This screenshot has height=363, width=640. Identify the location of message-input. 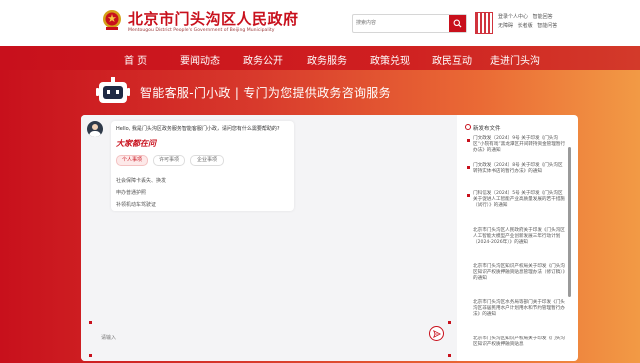
(251, 338).